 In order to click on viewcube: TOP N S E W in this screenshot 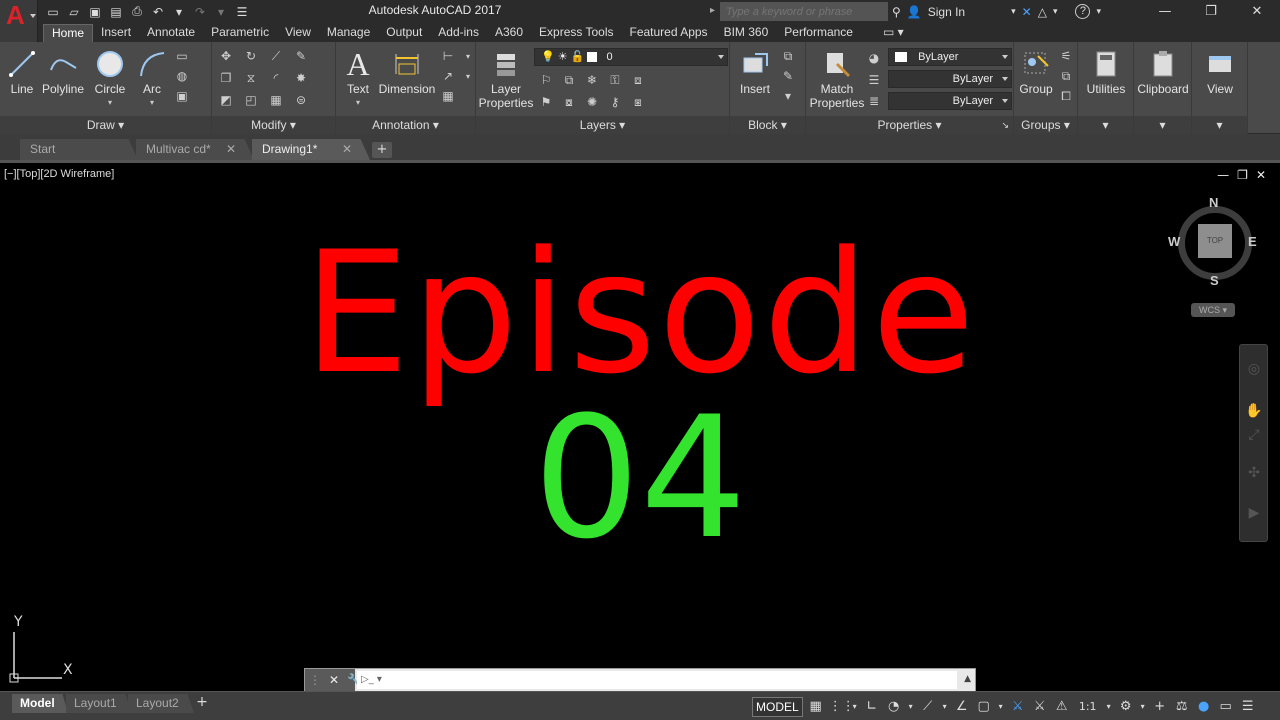, I will do `click(1213, 241)`.